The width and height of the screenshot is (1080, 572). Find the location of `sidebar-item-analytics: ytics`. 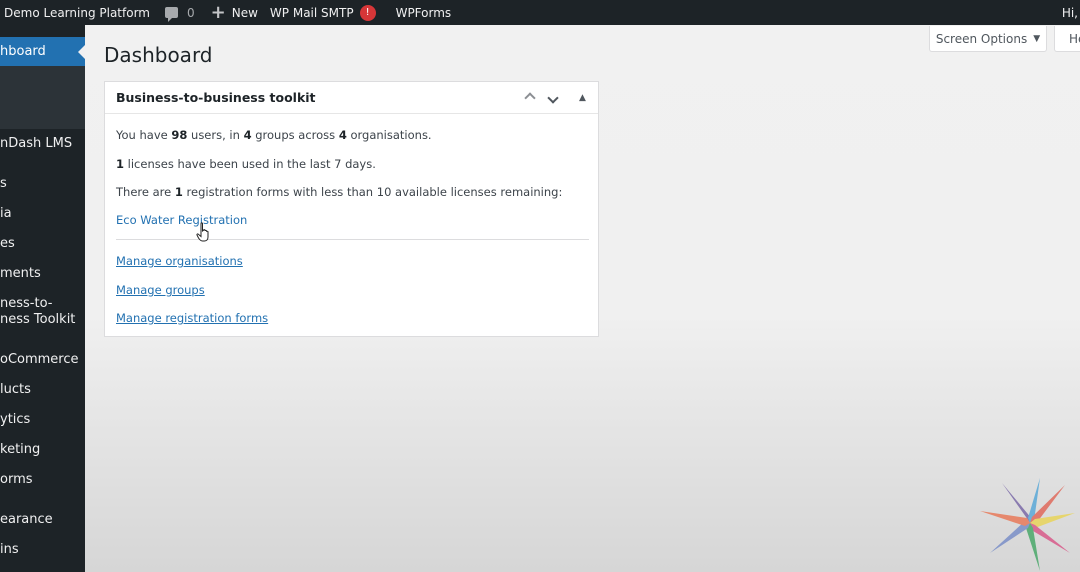

sidebar-item-analytics: ytics is located at coordinates (42, 420).